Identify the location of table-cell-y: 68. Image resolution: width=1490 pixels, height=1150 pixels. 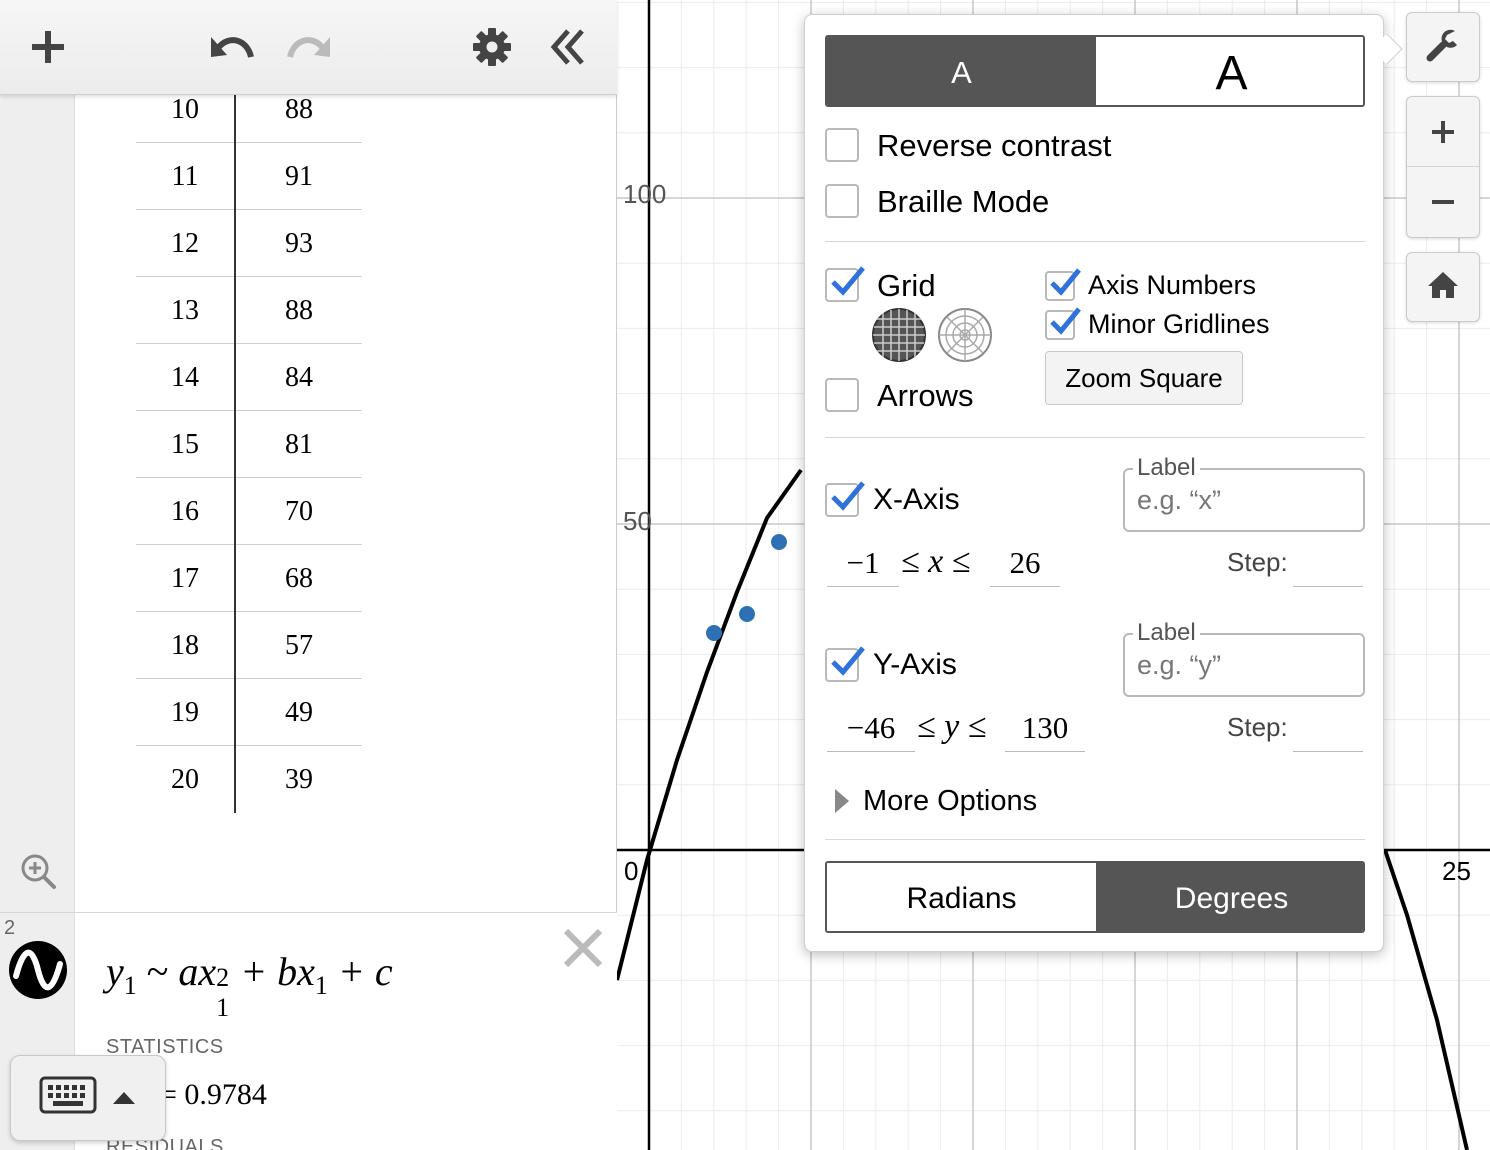
(299, 578).